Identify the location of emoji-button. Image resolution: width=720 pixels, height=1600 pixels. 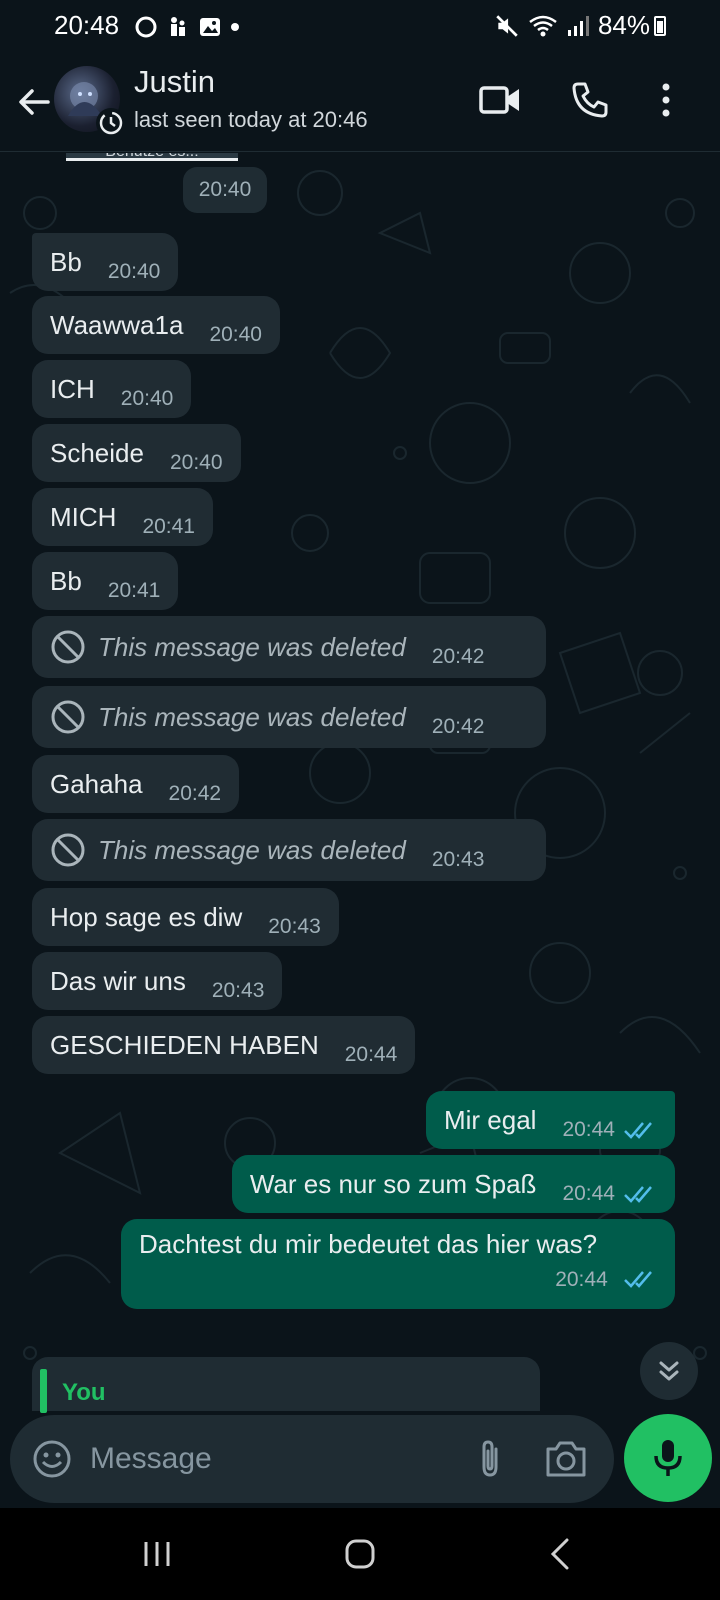
(52, 1459).